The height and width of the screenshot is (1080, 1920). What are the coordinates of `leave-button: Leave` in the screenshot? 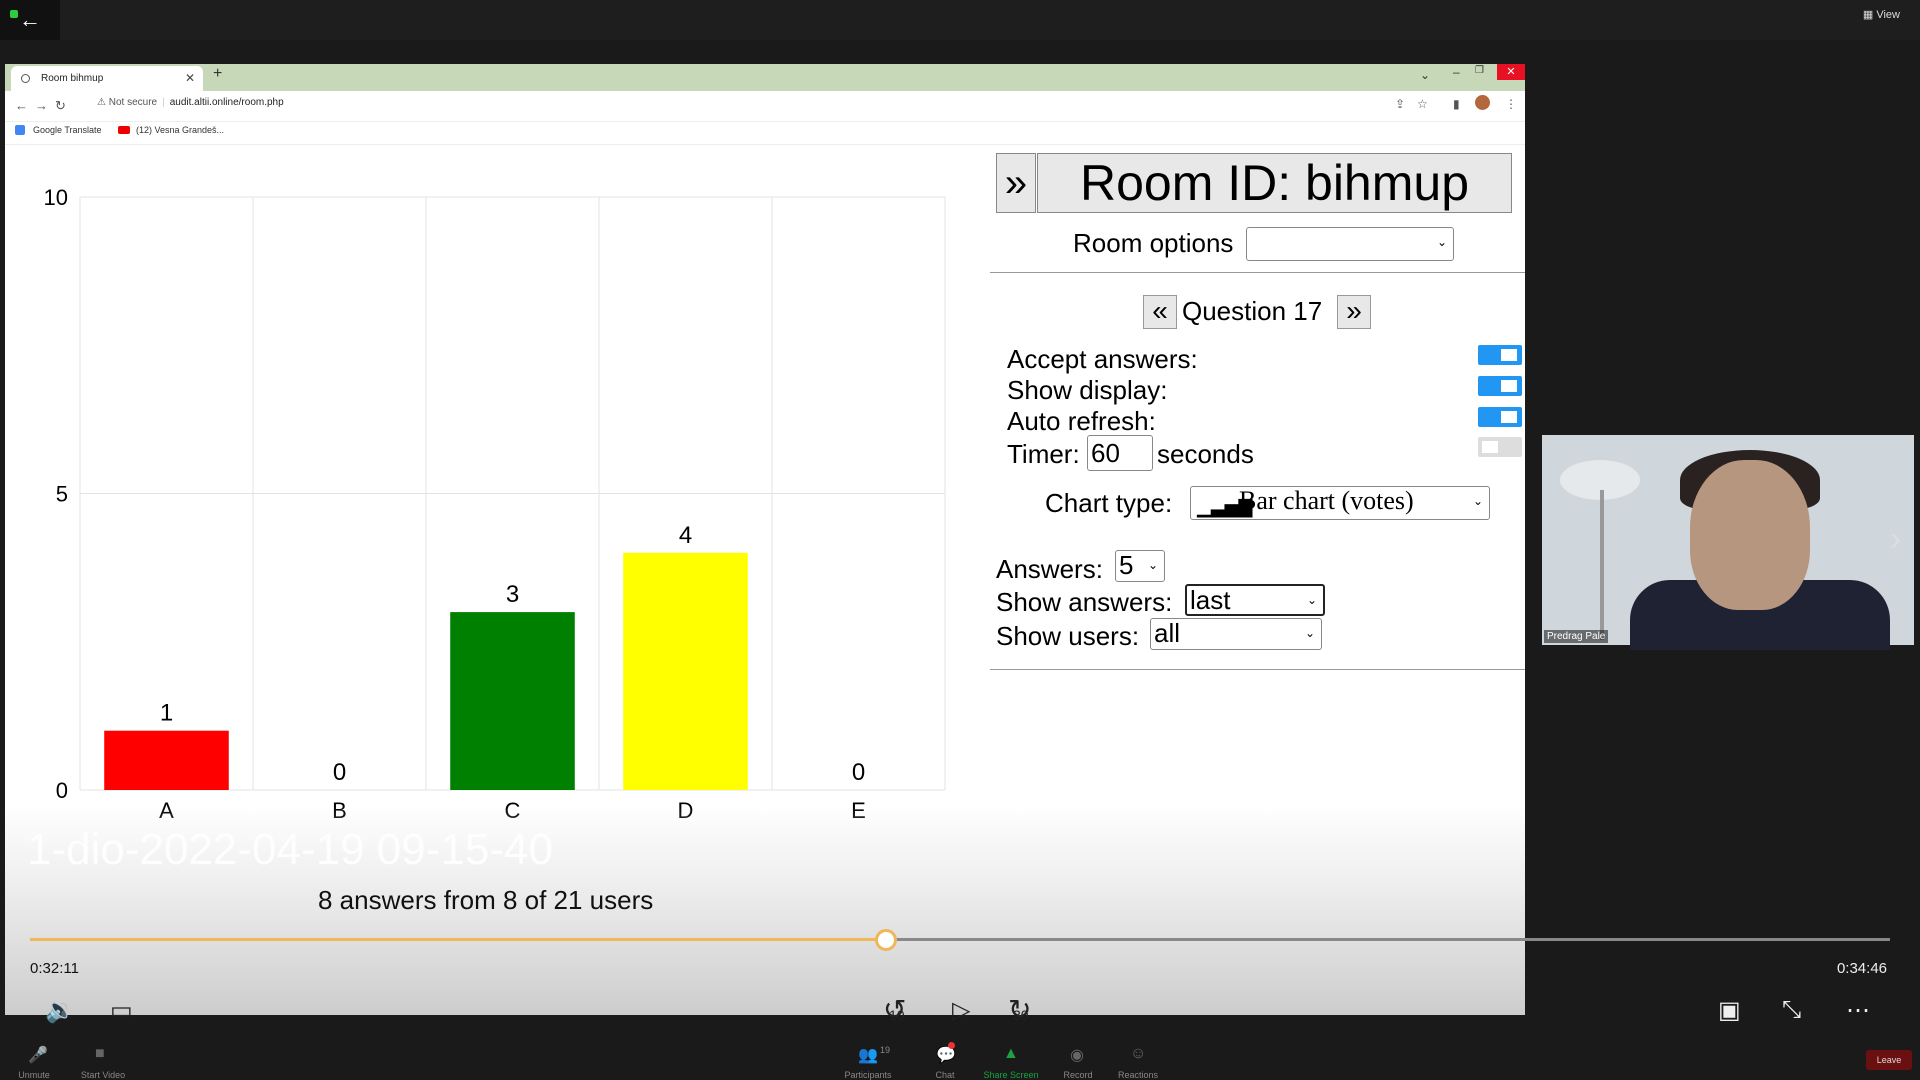 It's located at (1889, 1060).